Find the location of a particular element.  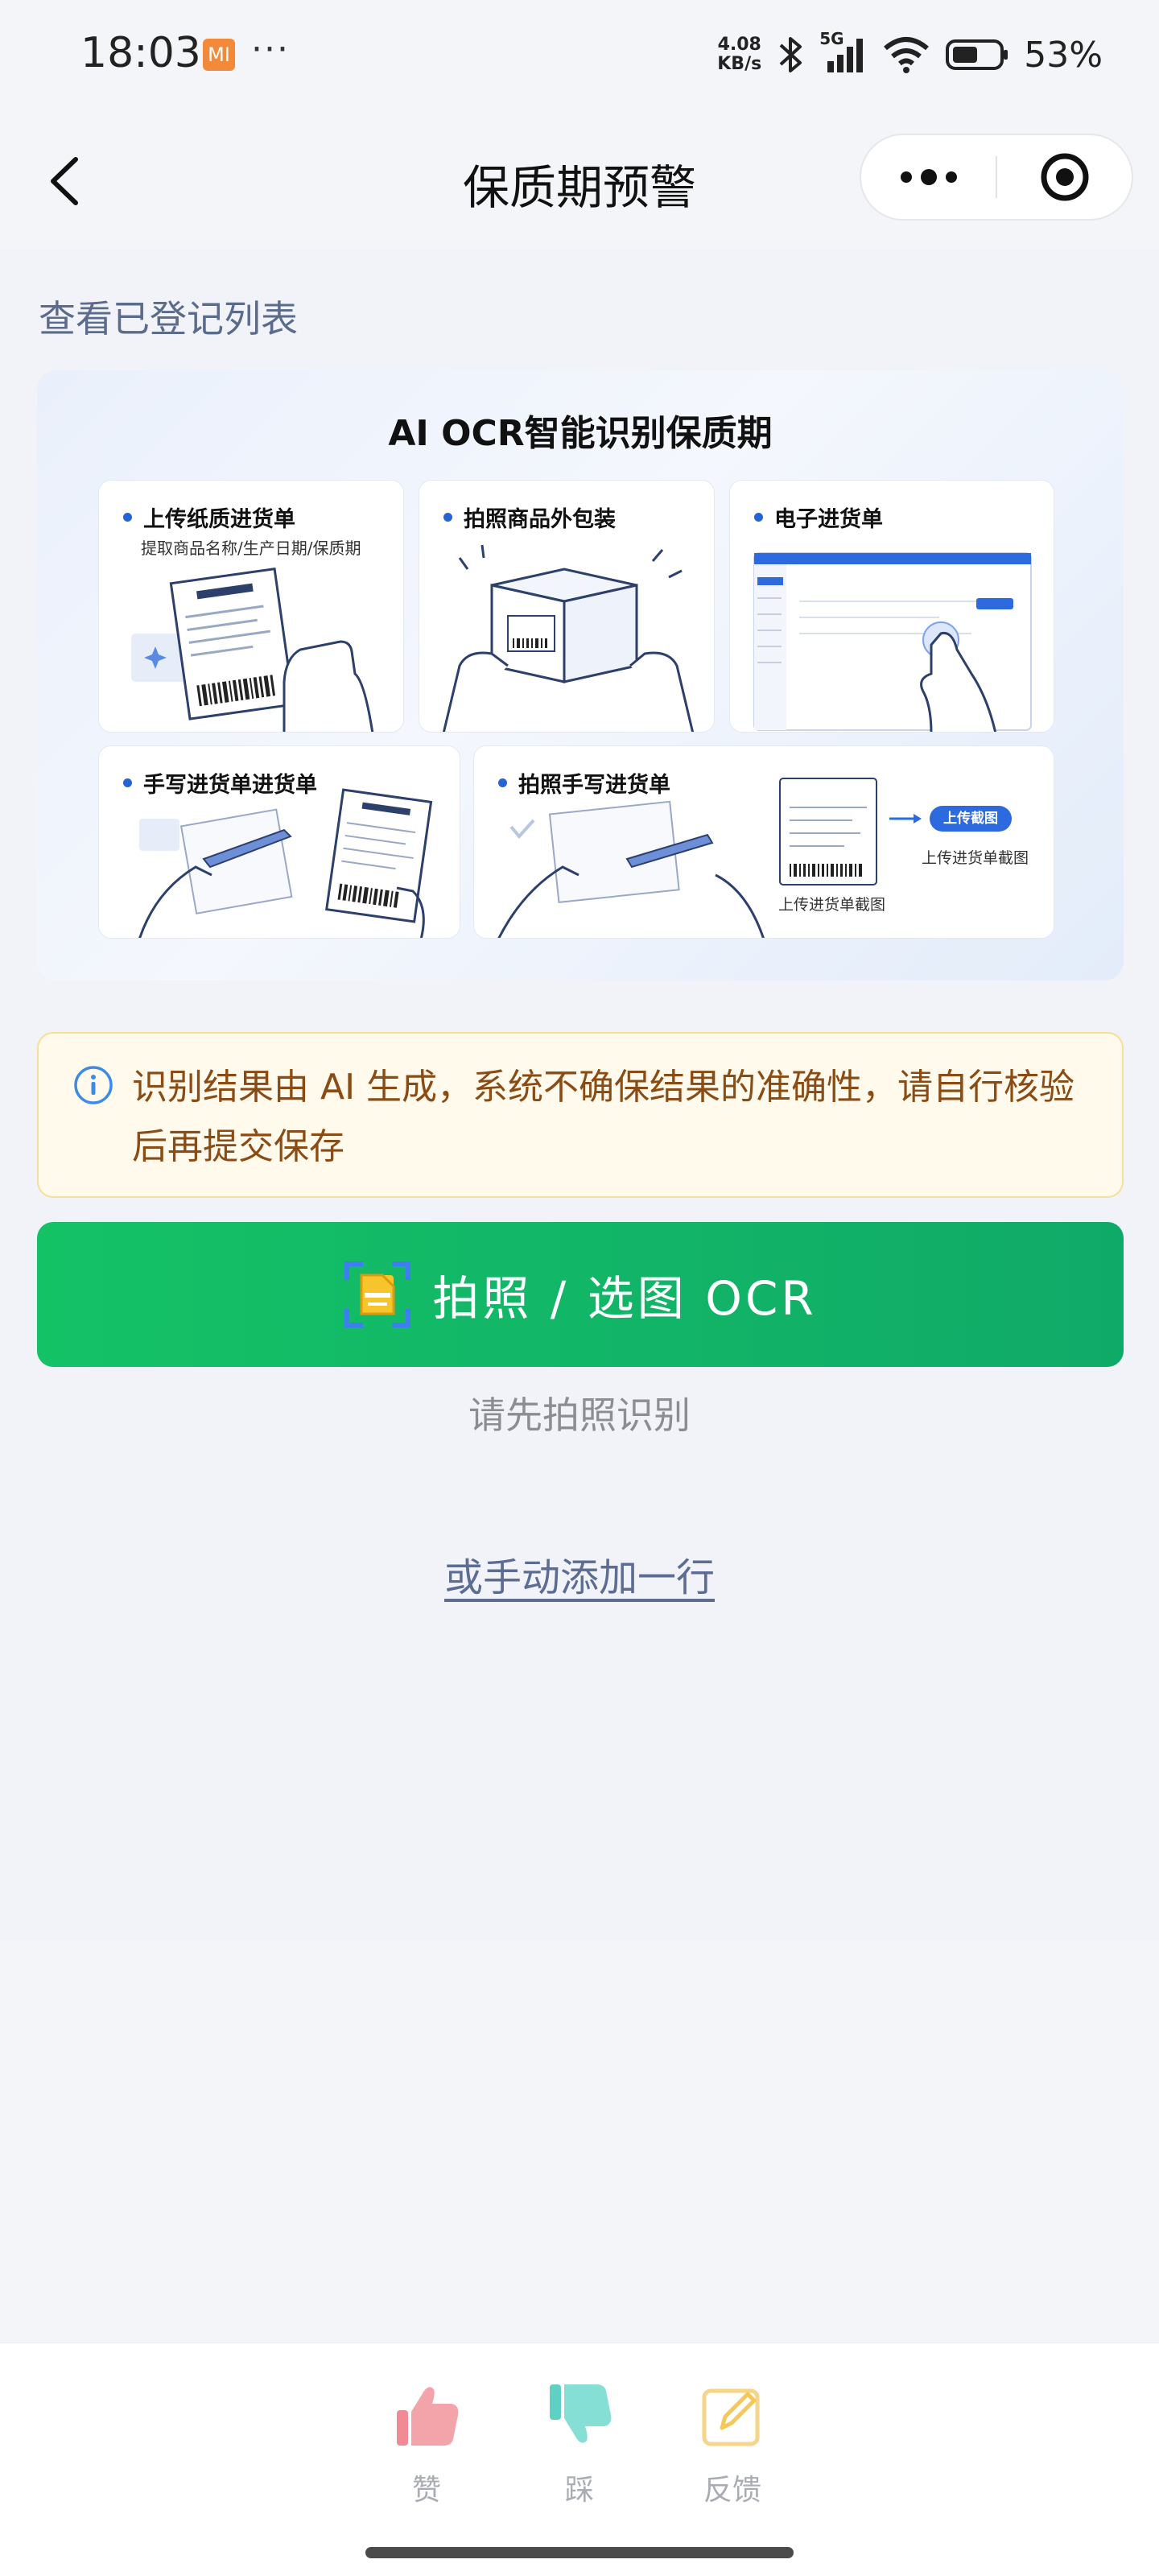

like-button: 赞 is located at coordinates (426, 2444).